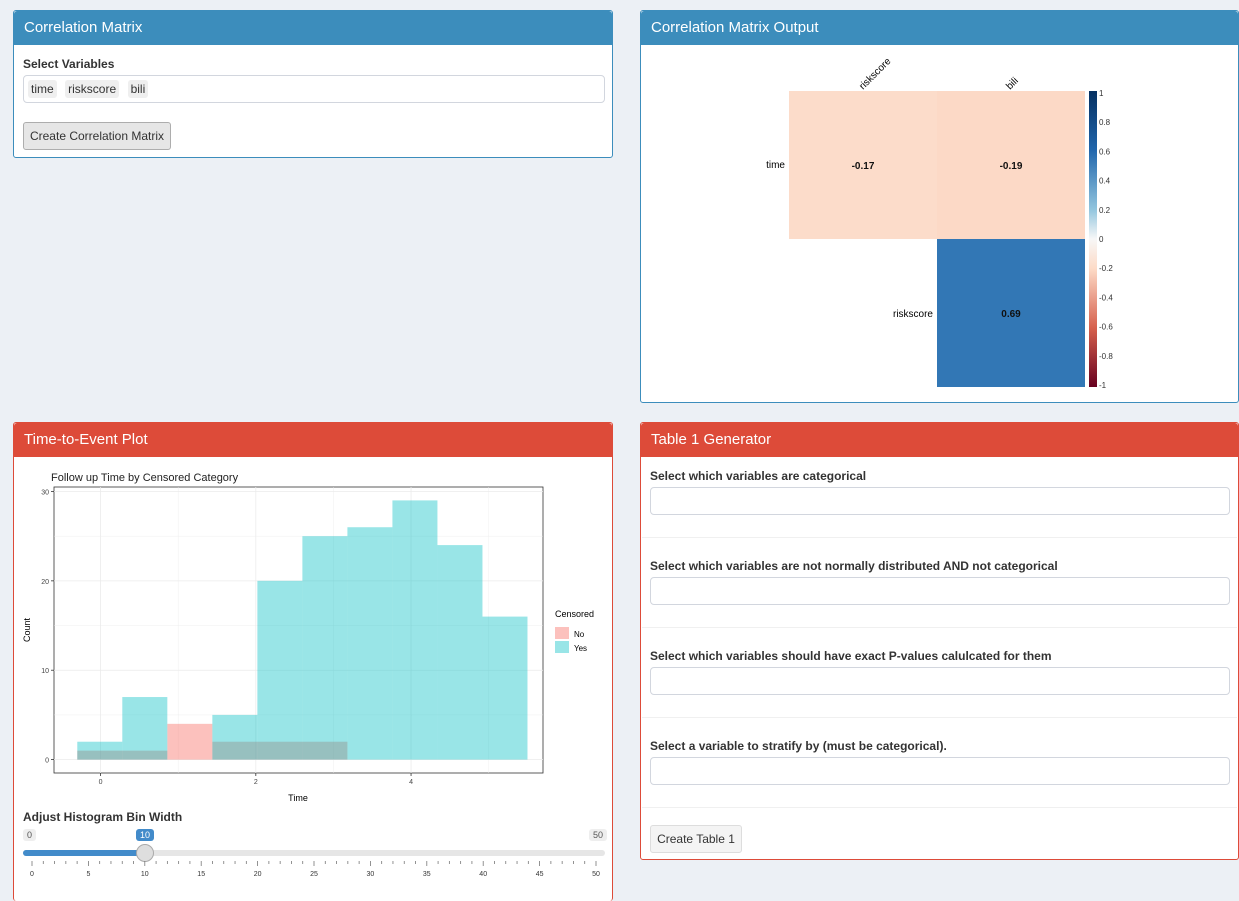 The width and height of the screenshot is (1239, 901). What do you see at coordinates (940, 591) in the screenshot?
I see `non-normal-input` at bounding box center [940, 591].